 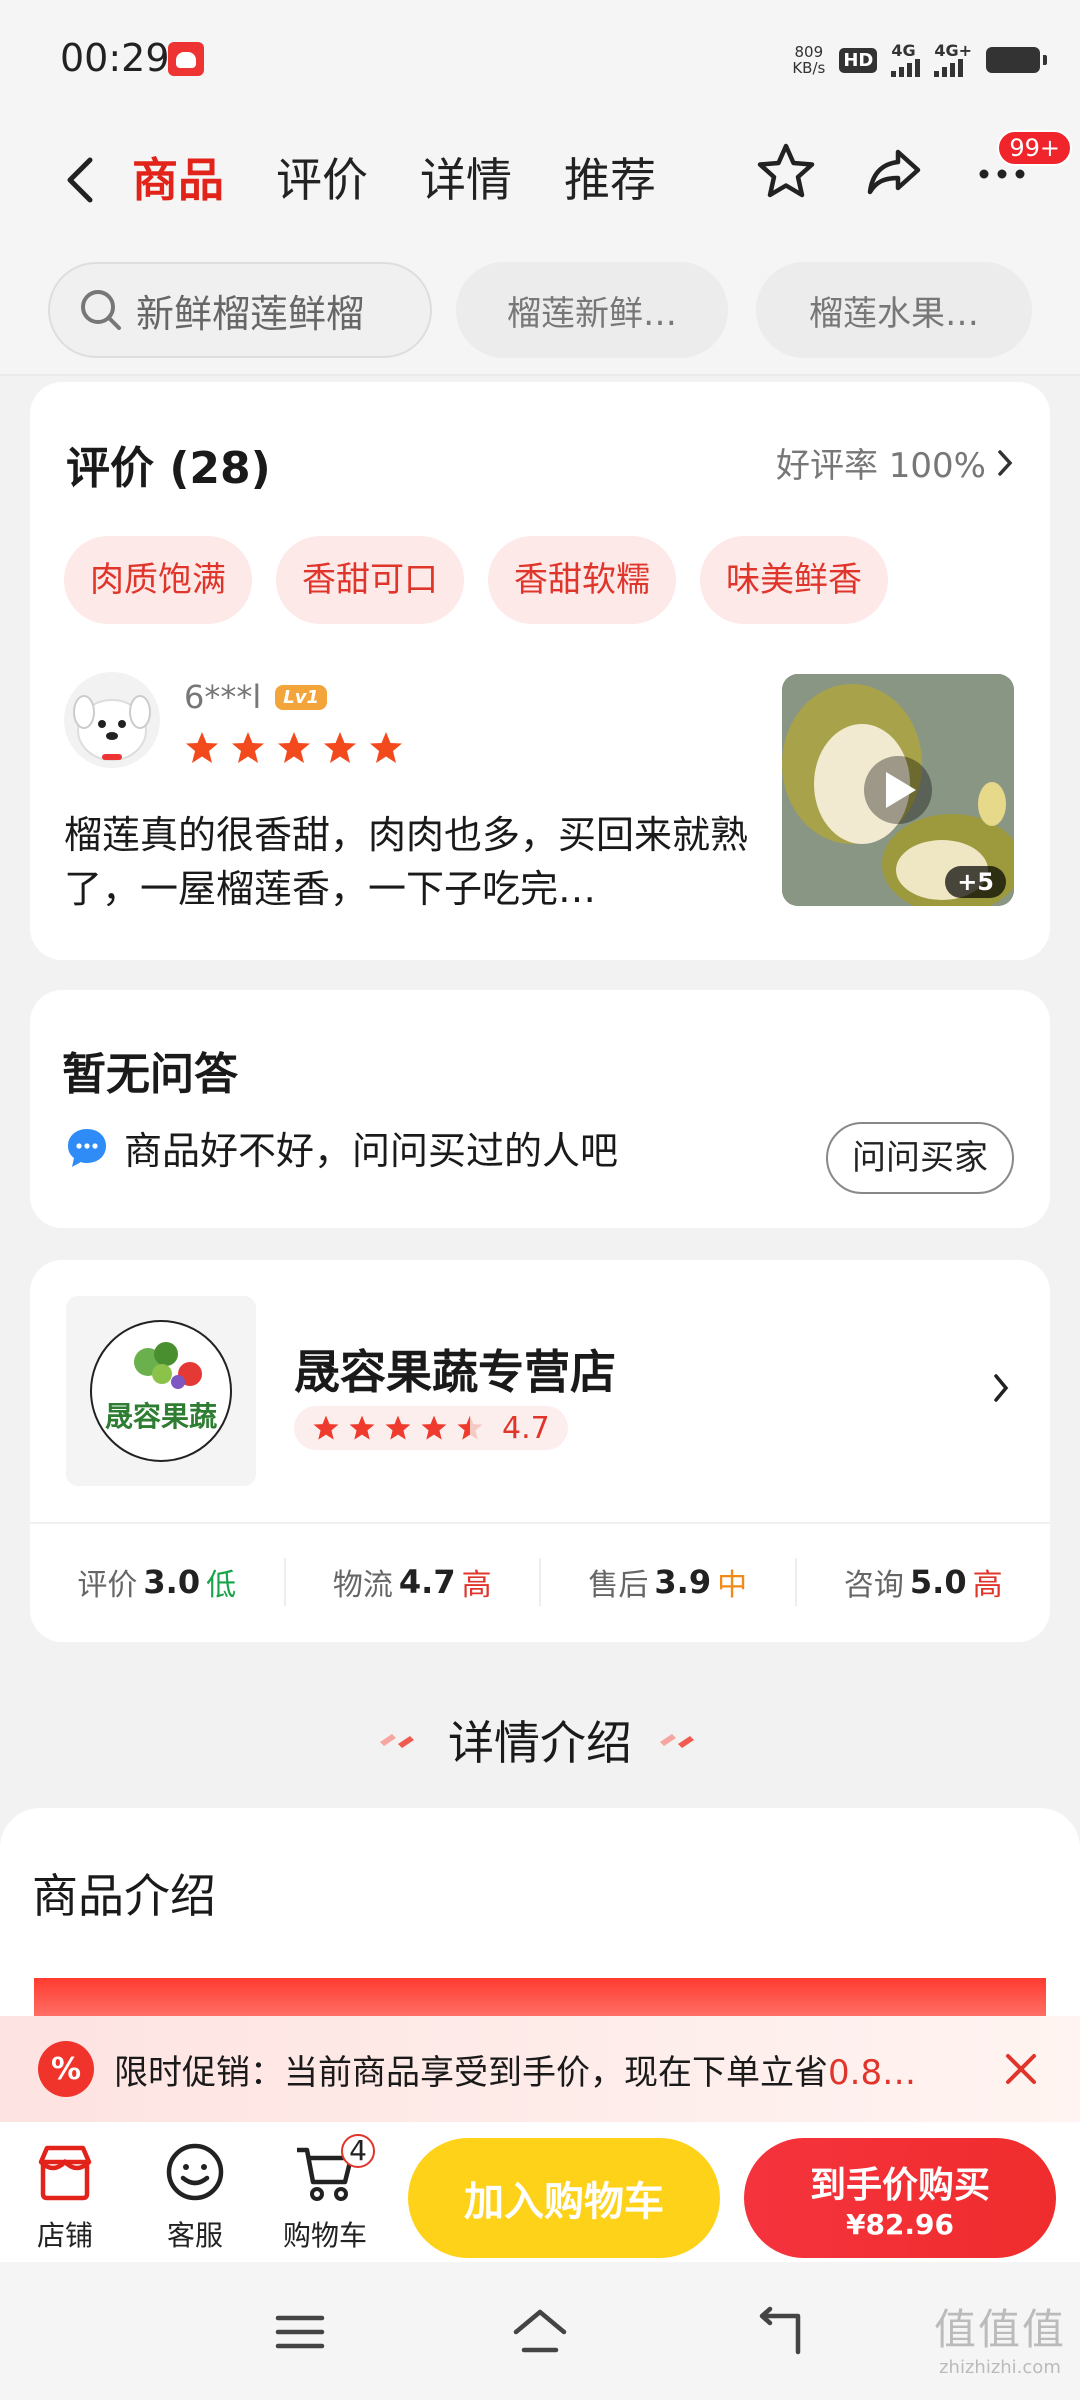 I want to click on photo-count: +5, so click(x=975, y=882).